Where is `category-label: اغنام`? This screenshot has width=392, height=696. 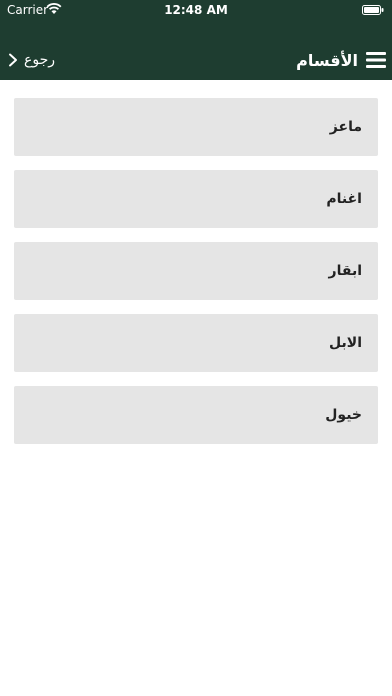
category-label: اغنام is located at coordinates (344, 199).